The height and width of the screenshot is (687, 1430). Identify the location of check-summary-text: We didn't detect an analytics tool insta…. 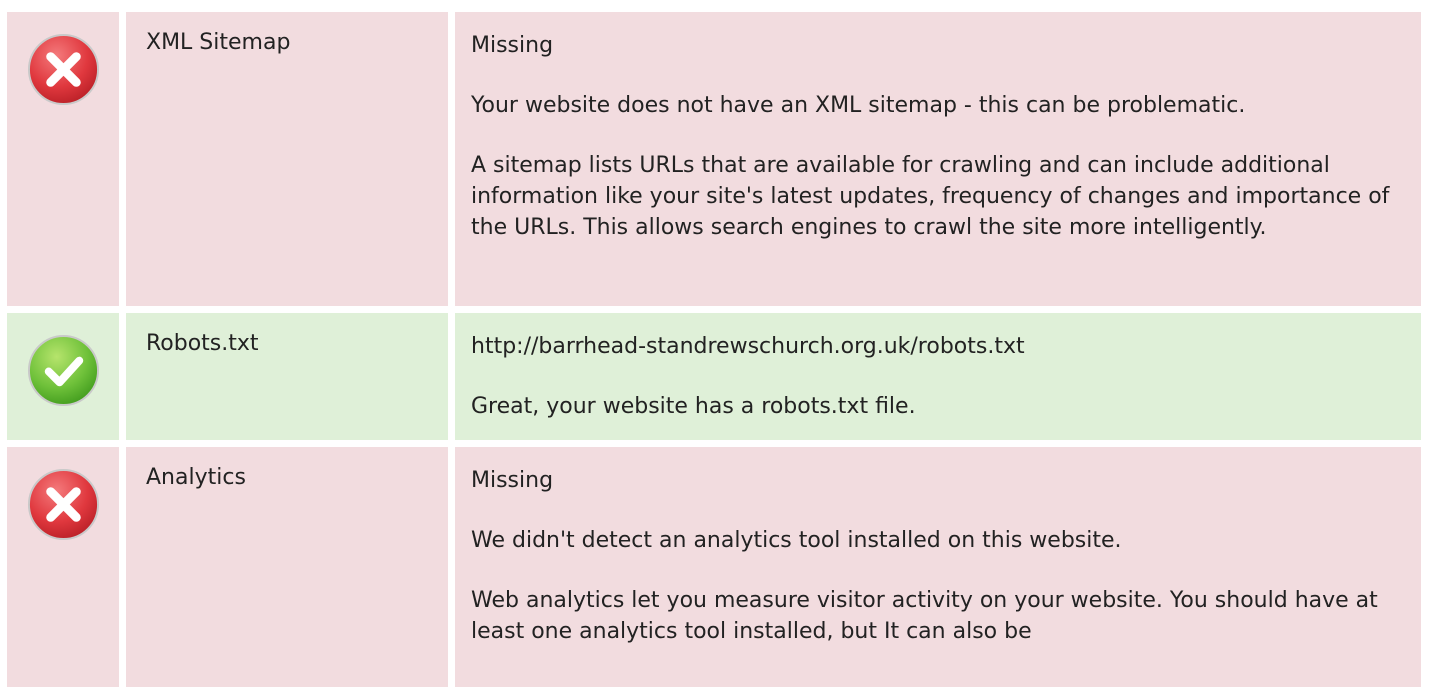
(796, 540).